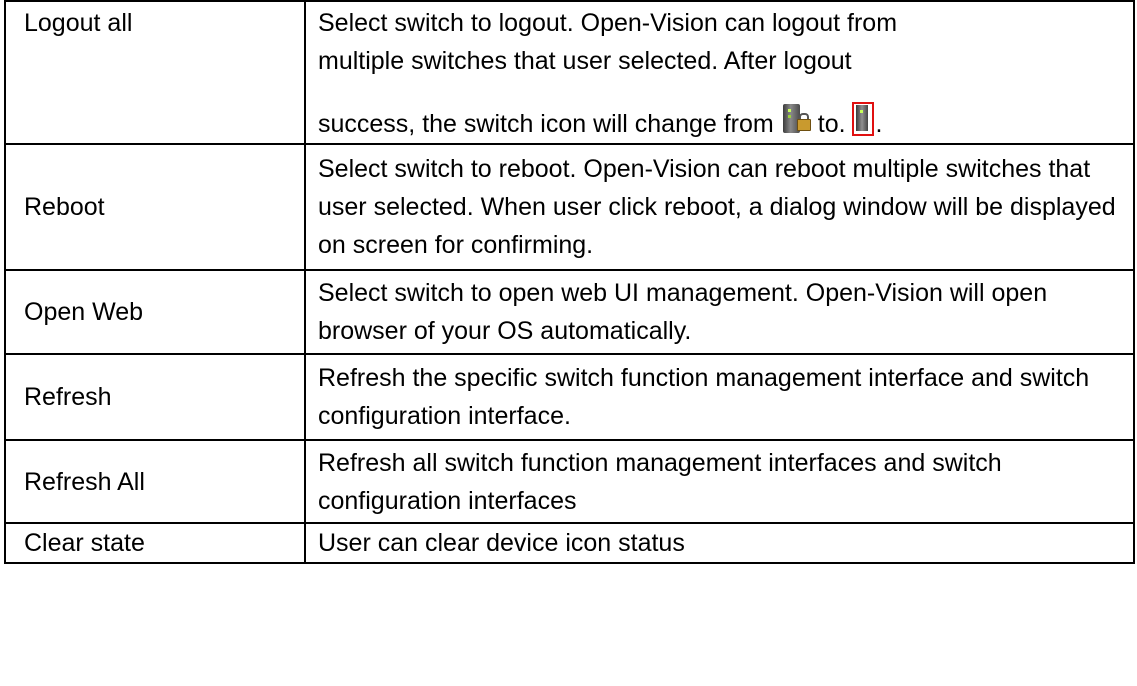 The height and width of the screenshot is (686, 1137). What do you see at coordinates (831, 124) in the screenshot?
I see `description-text: to.` at bounding box center [831, 124].